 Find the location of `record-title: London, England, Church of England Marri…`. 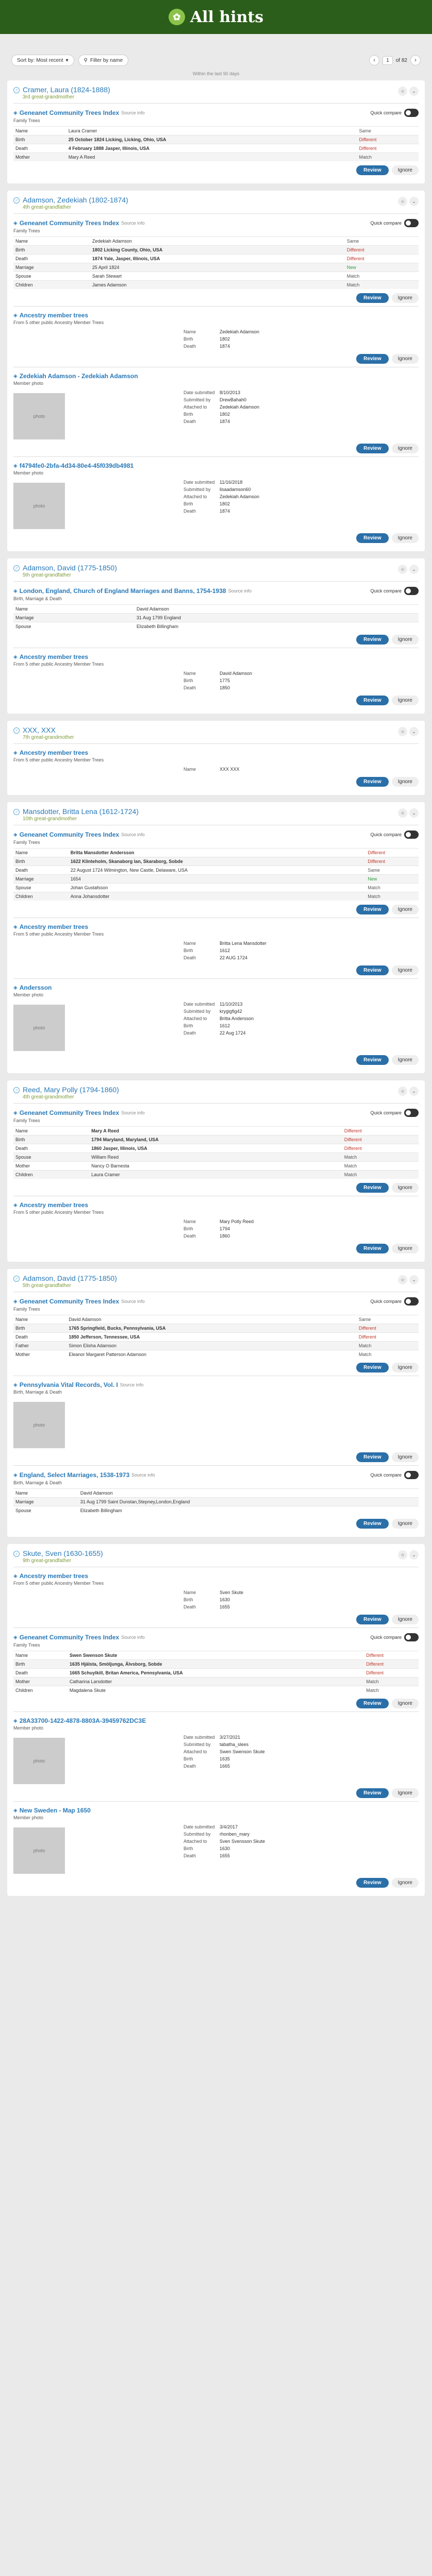

record-title: London, England, Church of England Marri… is located at coordinates (123, 591).